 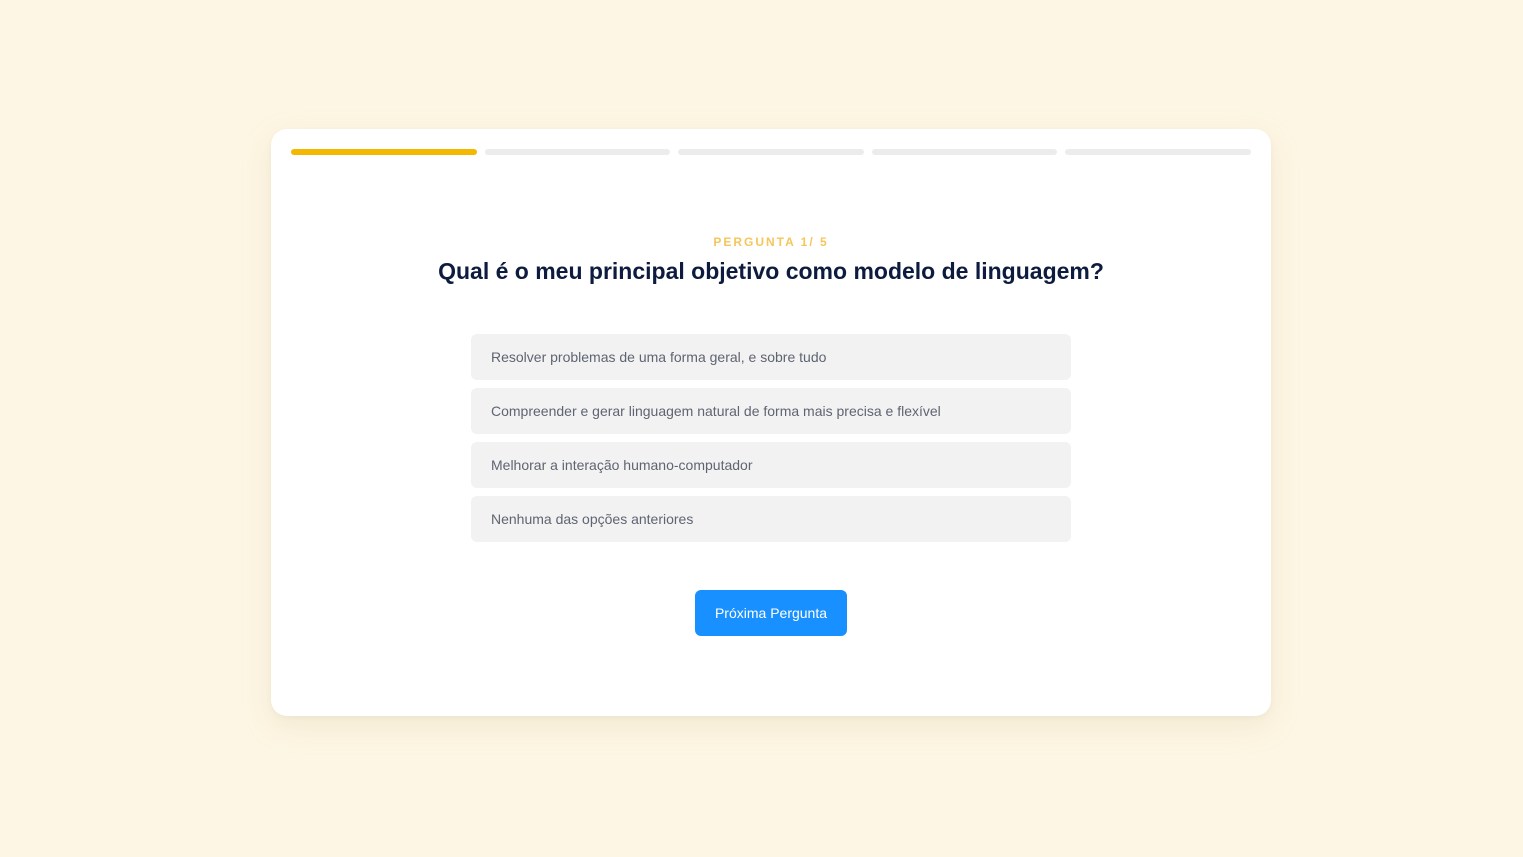 What do you see at coordinates (622, 465) in the screenshot?
I see `answer-option-label: Melhorar a interação humano-computador` at bounding box center [622, 465].